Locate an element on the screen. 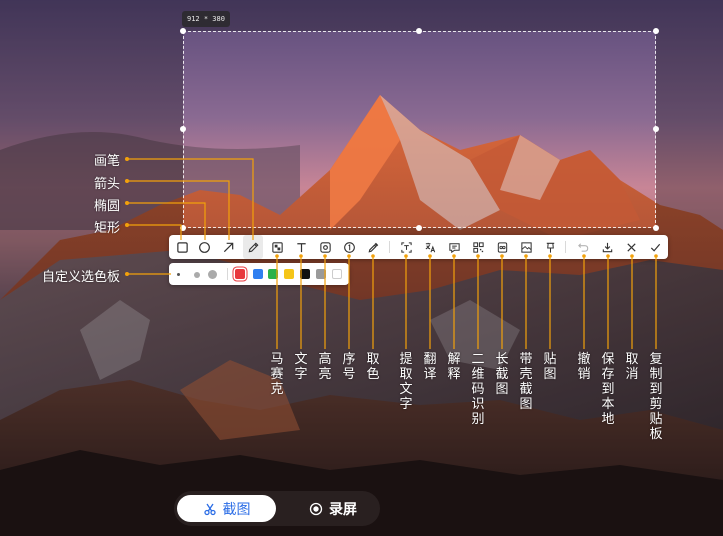 This screenshot has height=536, width=723. resize-handle-ne is located at coordinates (656, 31).